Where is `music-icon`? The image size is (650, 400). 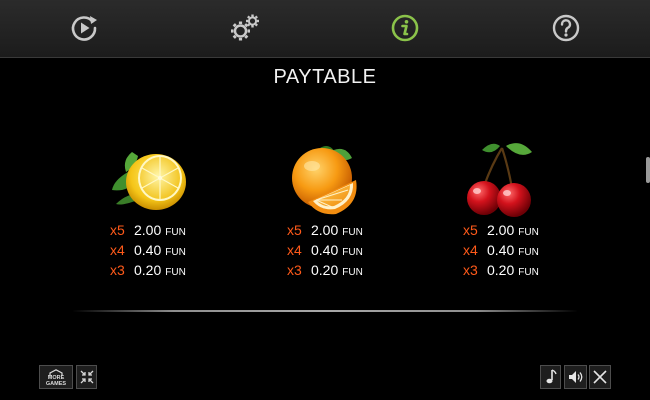 music-icon is located at coordinates (551, 376).